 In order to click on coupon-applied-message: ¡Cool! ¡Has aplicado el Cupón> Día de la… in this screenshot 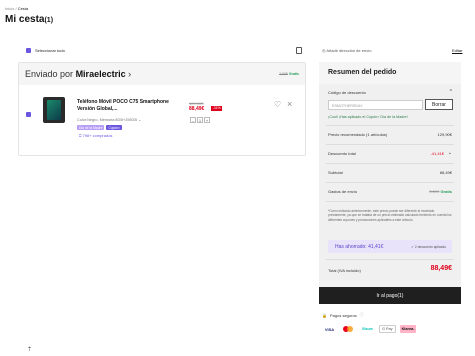, I will do `click(368, 117)`.